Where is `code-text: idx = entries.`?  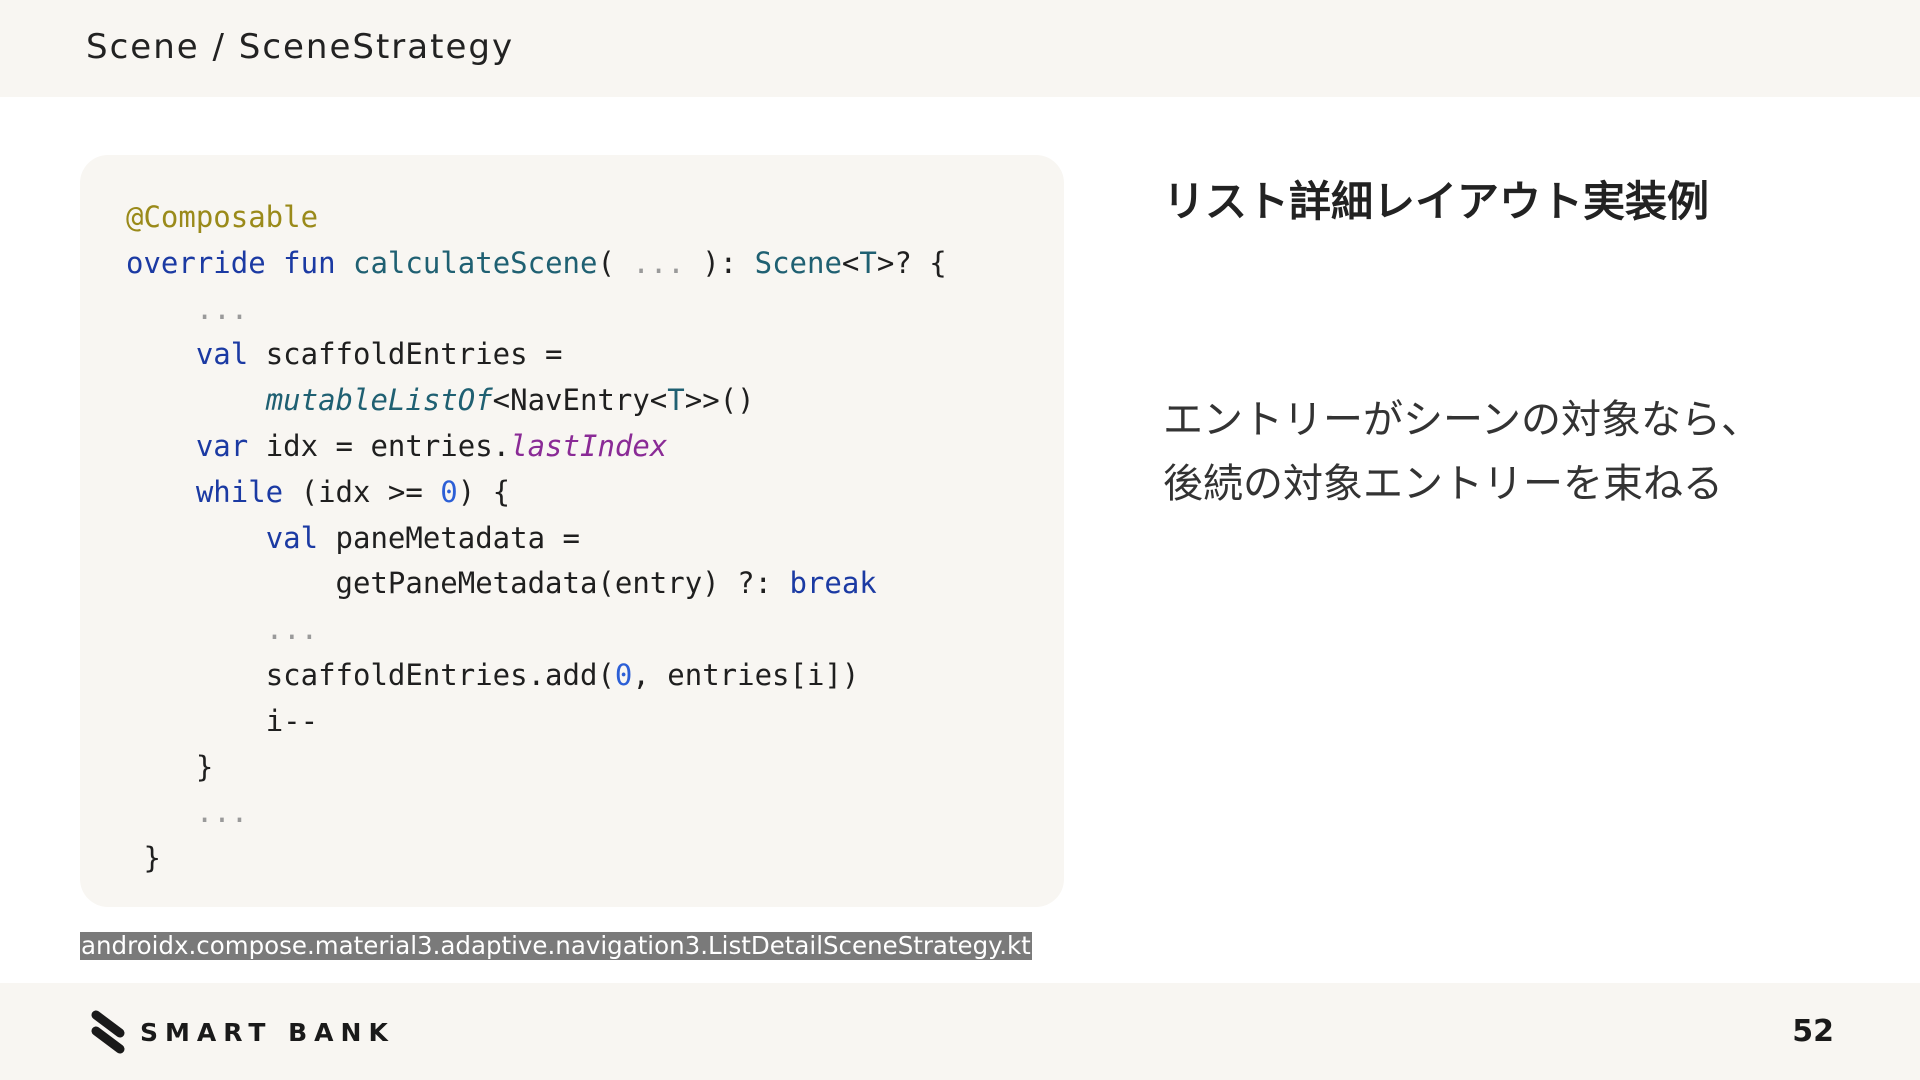
code-text: idx = entries. is located at coordinates (379, 445).